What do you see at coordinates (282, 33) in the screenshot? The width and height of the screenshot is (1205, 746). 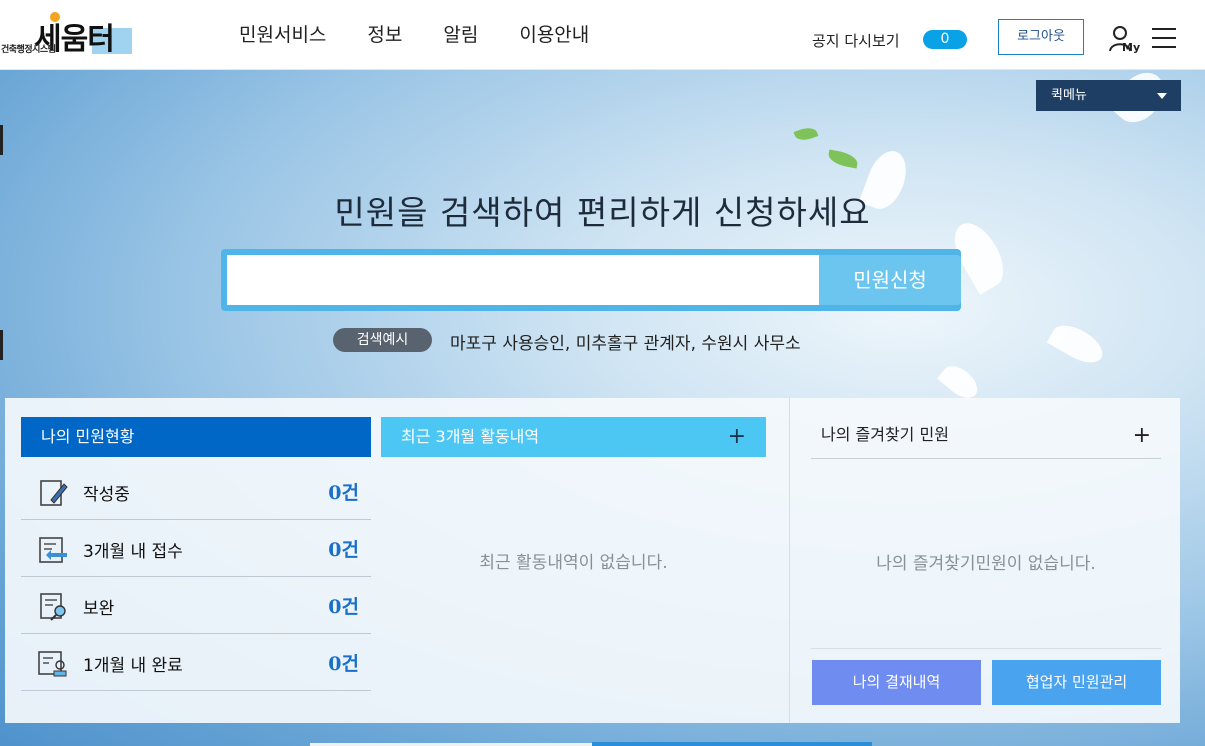 I see `nav-civil-service: 민원서비스` at bounding box center [282, 33].